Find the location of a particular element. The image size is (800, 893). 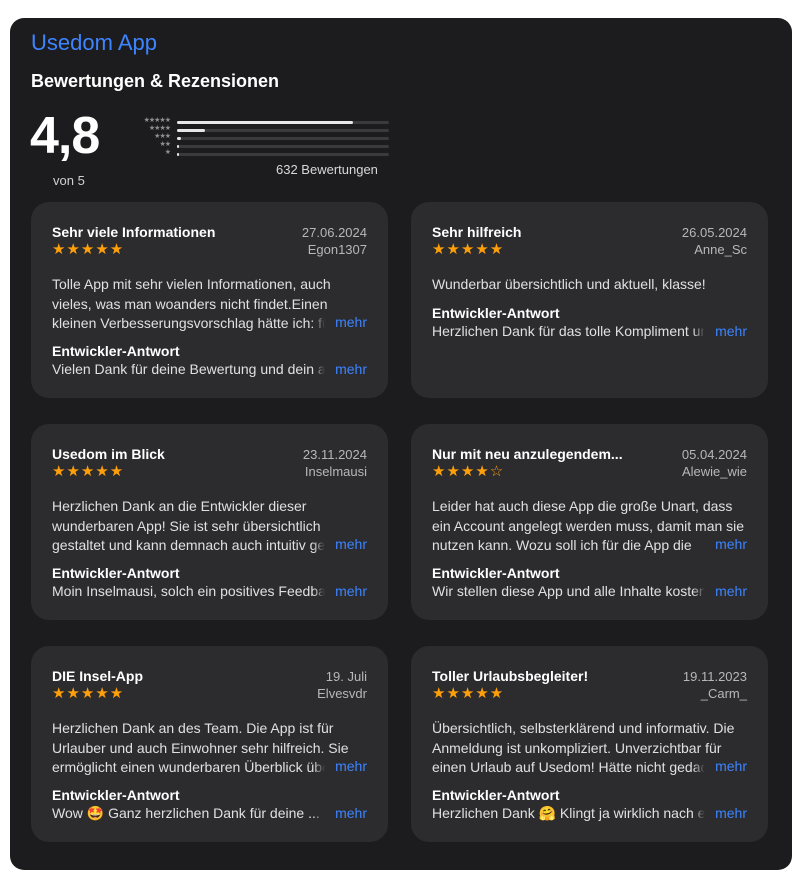

rating-count: 632 Bewertungen is located at coordinates (327, 169).